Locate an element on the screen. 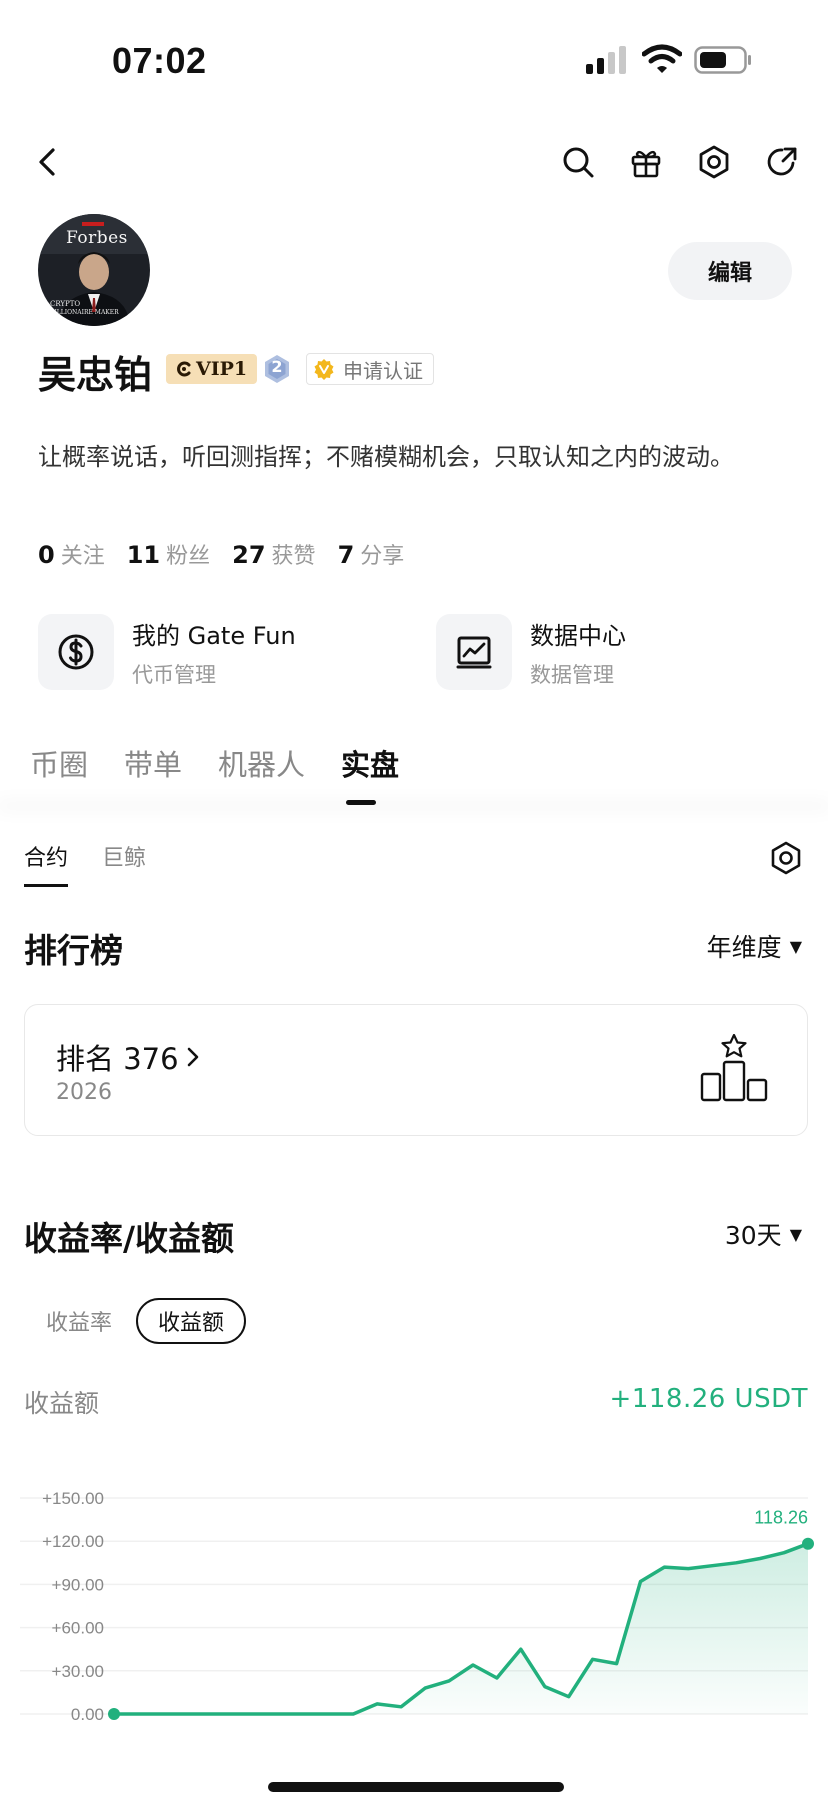 Image resolution: width=828 pixels, height=1800 pixels. wifi-icon is located at coordinates (662, 58).